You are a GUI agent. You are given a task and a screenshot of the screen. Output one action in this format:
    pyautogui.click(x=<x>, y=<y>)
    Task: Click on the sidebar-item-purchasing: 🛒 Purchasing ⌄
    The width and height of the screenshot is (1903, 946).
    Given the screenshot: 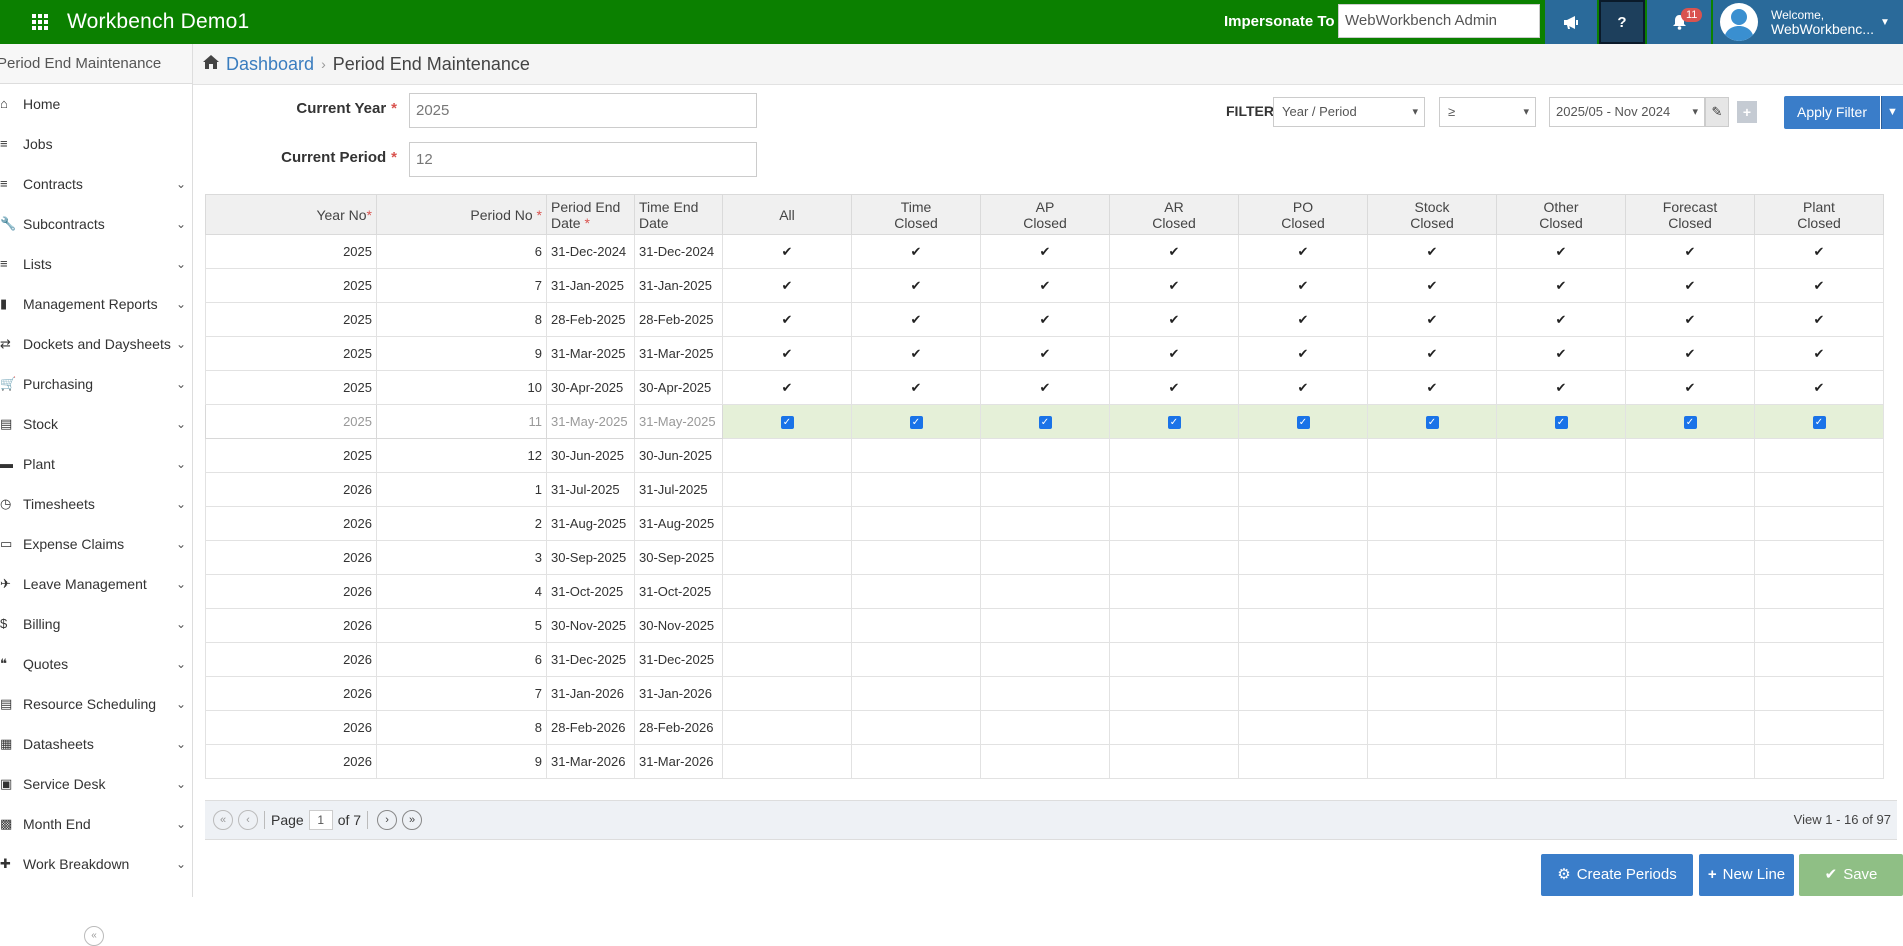 What is the action you would take?
    pyautogui.click(x=96, y=384)
    